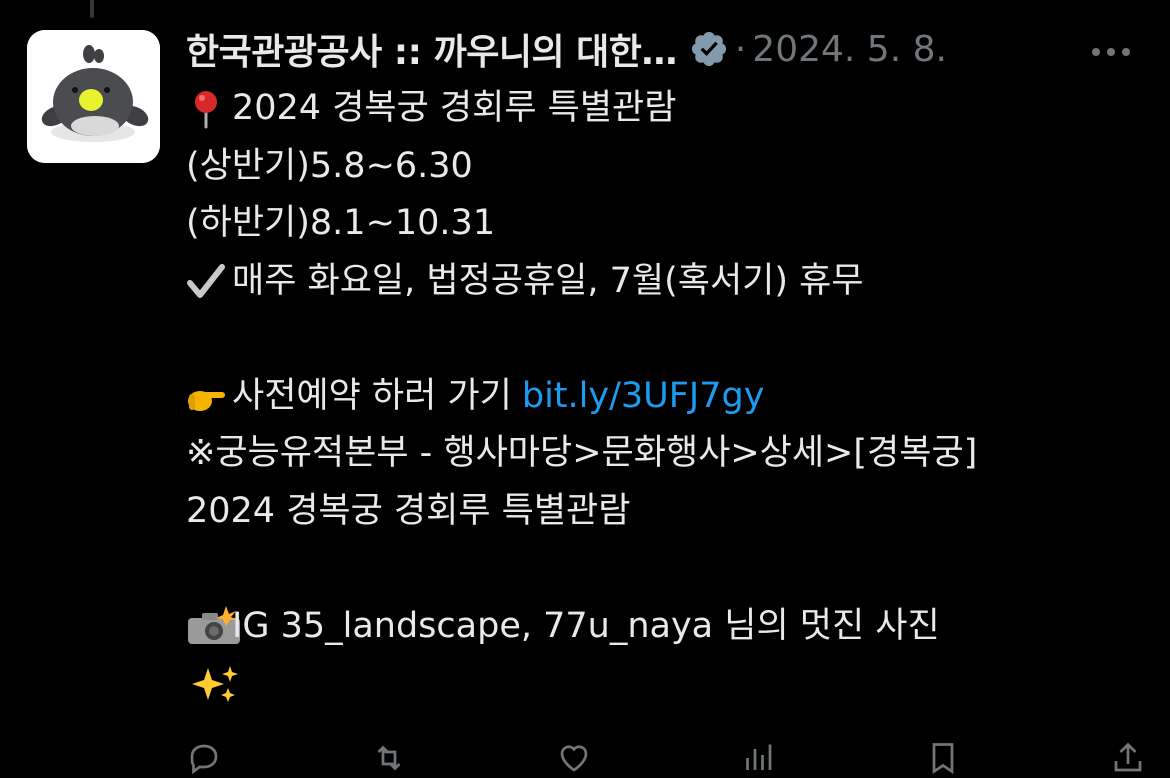 The height and width of the screenshot is (778, 1170). Describe the element at coordinates (548, 280) in the screenshot. I see `body-text-closed-days: 매주 화요일, 법정공휴일, 7월(혹서기) 휴무` at that location.